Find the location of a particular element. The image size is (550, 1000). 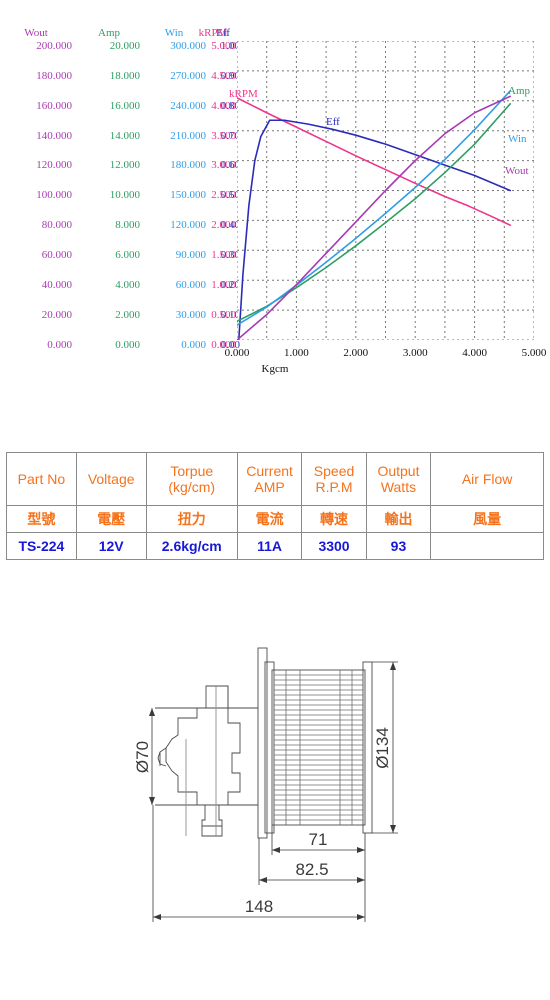

header-cell-en: Part No is located at coordinates (41, 479).